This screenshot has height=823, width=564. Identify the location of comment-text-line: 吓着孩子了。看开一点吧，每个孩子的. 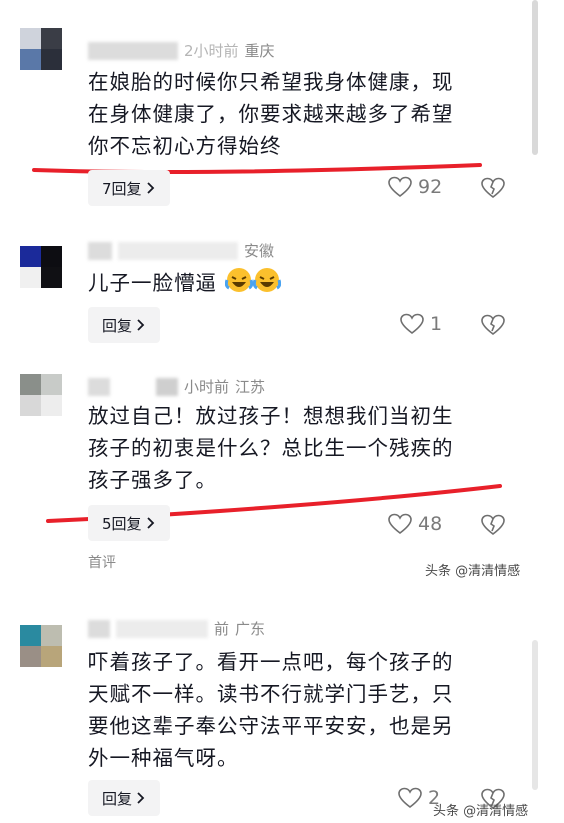
(271, 662).